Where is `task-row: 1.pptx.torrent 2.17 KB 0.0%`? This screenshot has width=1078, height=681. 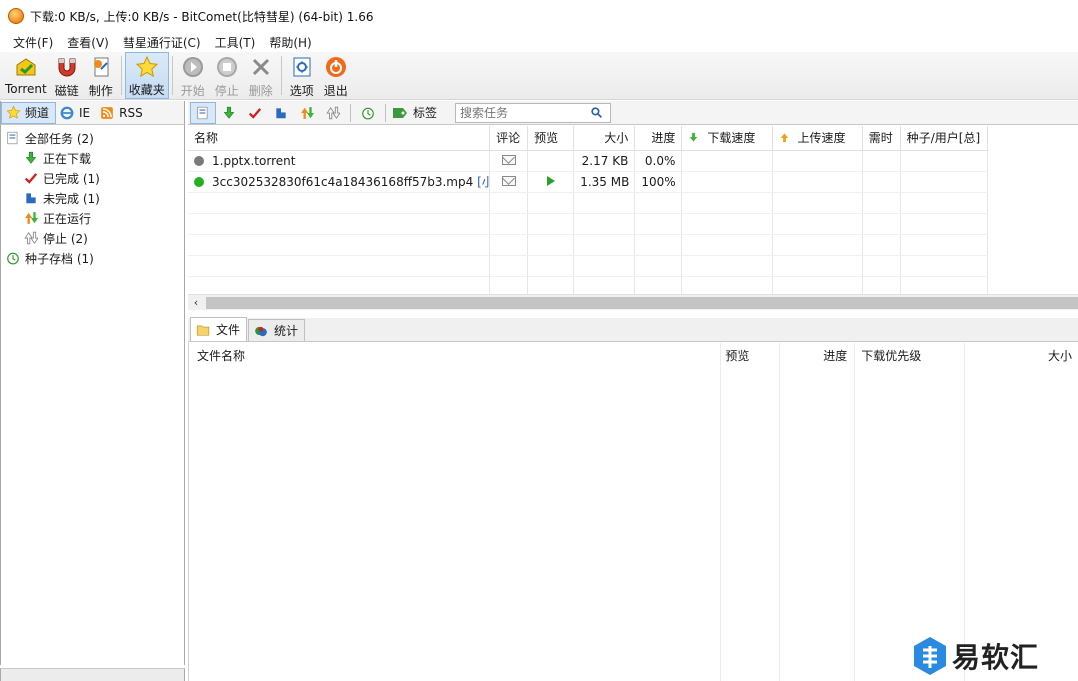 task-row: 1.pptx.torrent 2.17 KB 0.0% is located at coordinates (588, 161).